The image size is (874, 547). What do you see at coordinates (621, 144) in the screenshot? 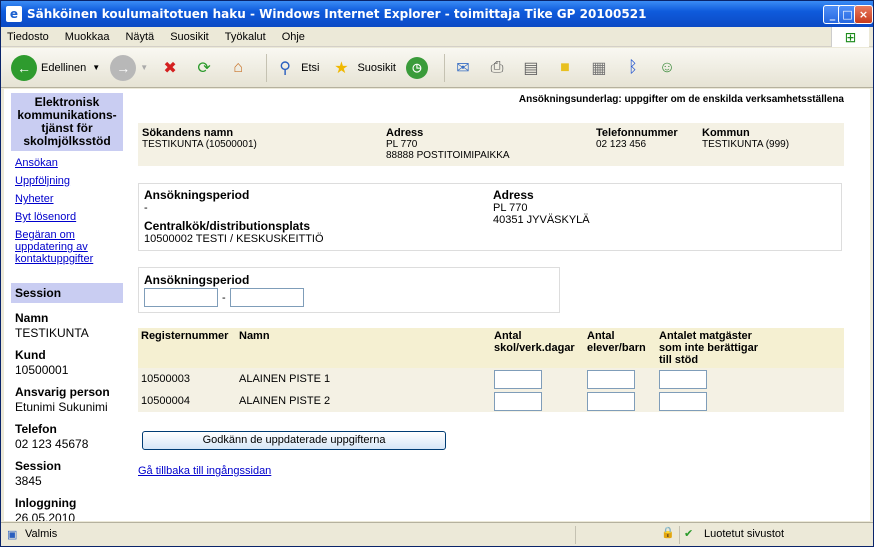
I see `phone-value: 02 123 456` at bounding box center [621, 144].